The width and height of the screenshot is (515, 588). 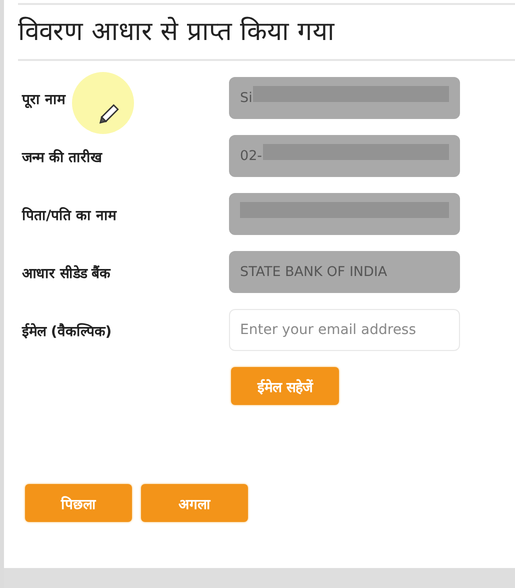 I want to click on field-value: STATE BANK OF INDIA, so click(x=314, y=272).